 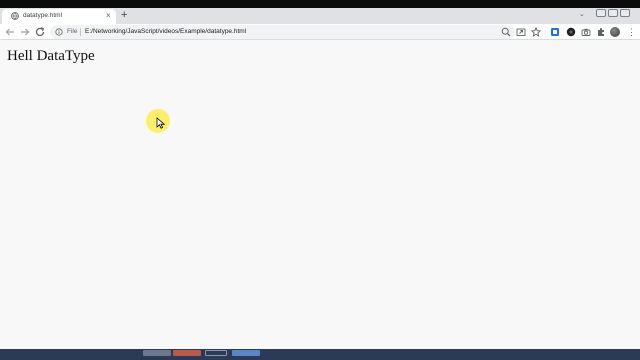 I want to click on tab-datatype: datatype.html ×, so click(x=59, y=16).